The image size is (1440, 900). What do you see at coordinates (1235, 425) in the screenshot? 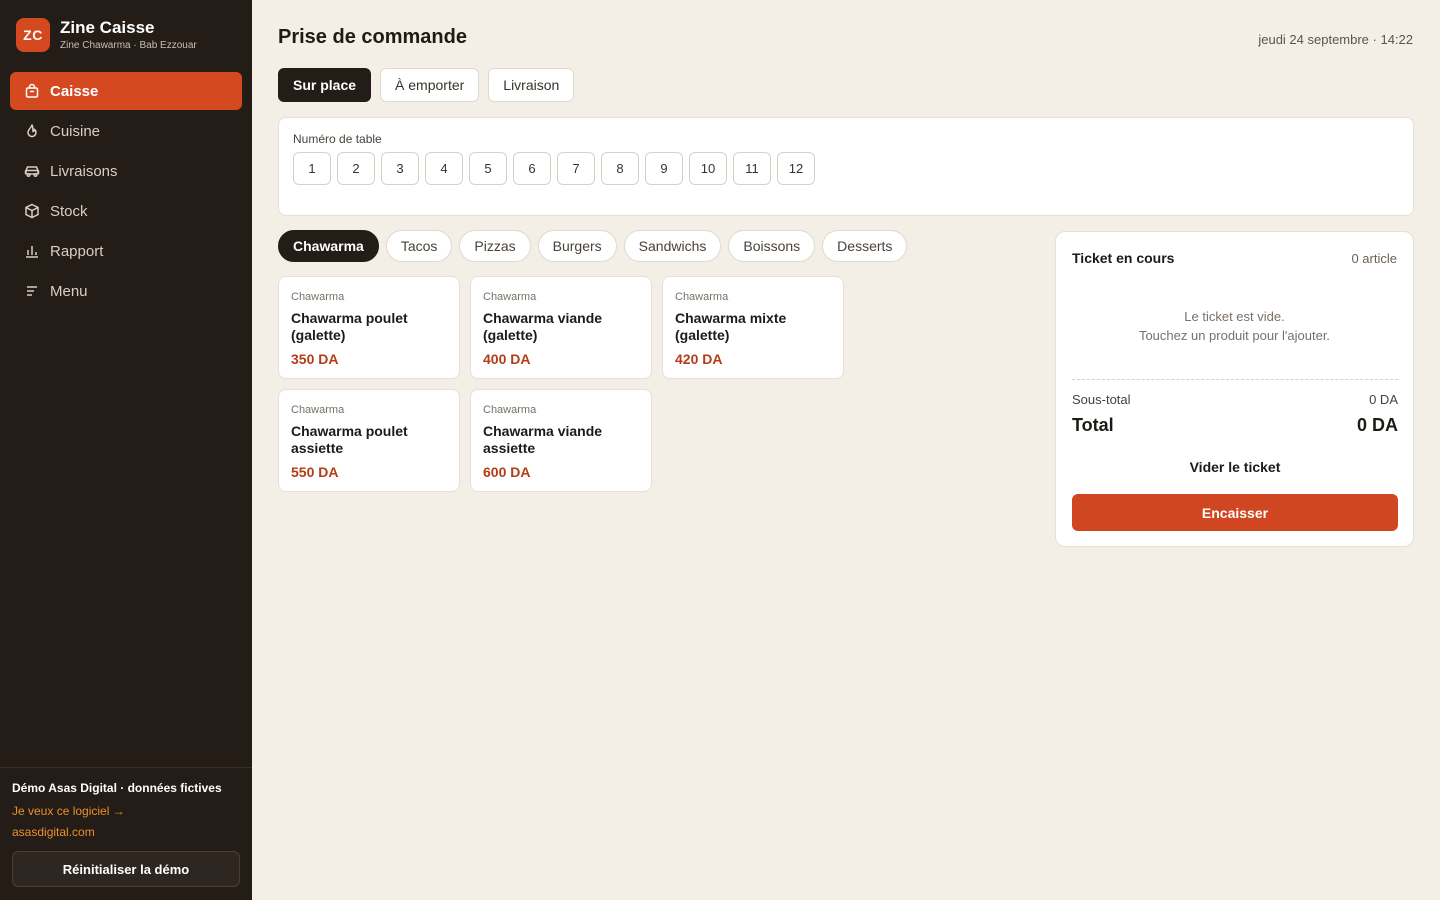
I see `total-row: Total 0 DA` at bounding box center [1235, 425].